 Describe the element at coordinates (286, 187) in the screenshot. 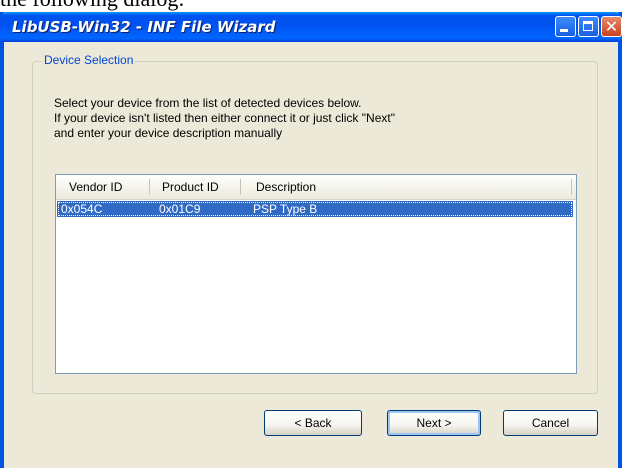

I see `column-header-label: Description` at that location.